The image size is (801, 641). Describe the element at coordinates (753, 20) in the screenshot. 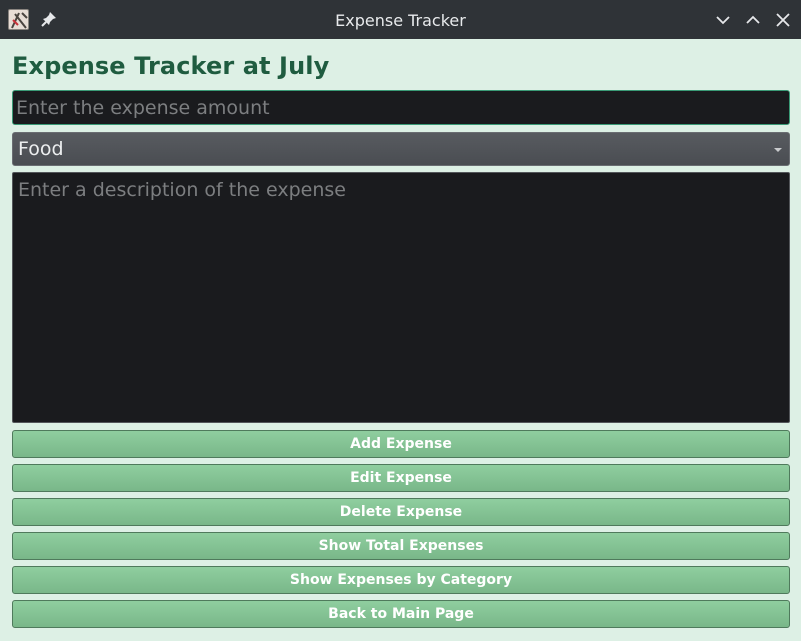

I see `chevron-up-icon` at that location.